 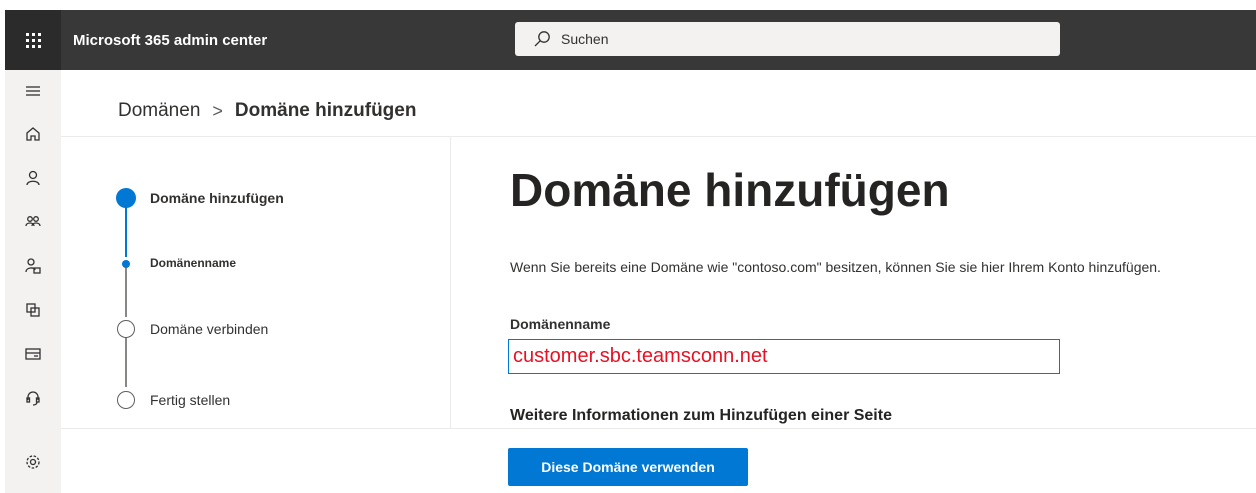 I want to click on breadcrumb: Domänen > Domäne hinzufügen, so click(x=267, y=111).